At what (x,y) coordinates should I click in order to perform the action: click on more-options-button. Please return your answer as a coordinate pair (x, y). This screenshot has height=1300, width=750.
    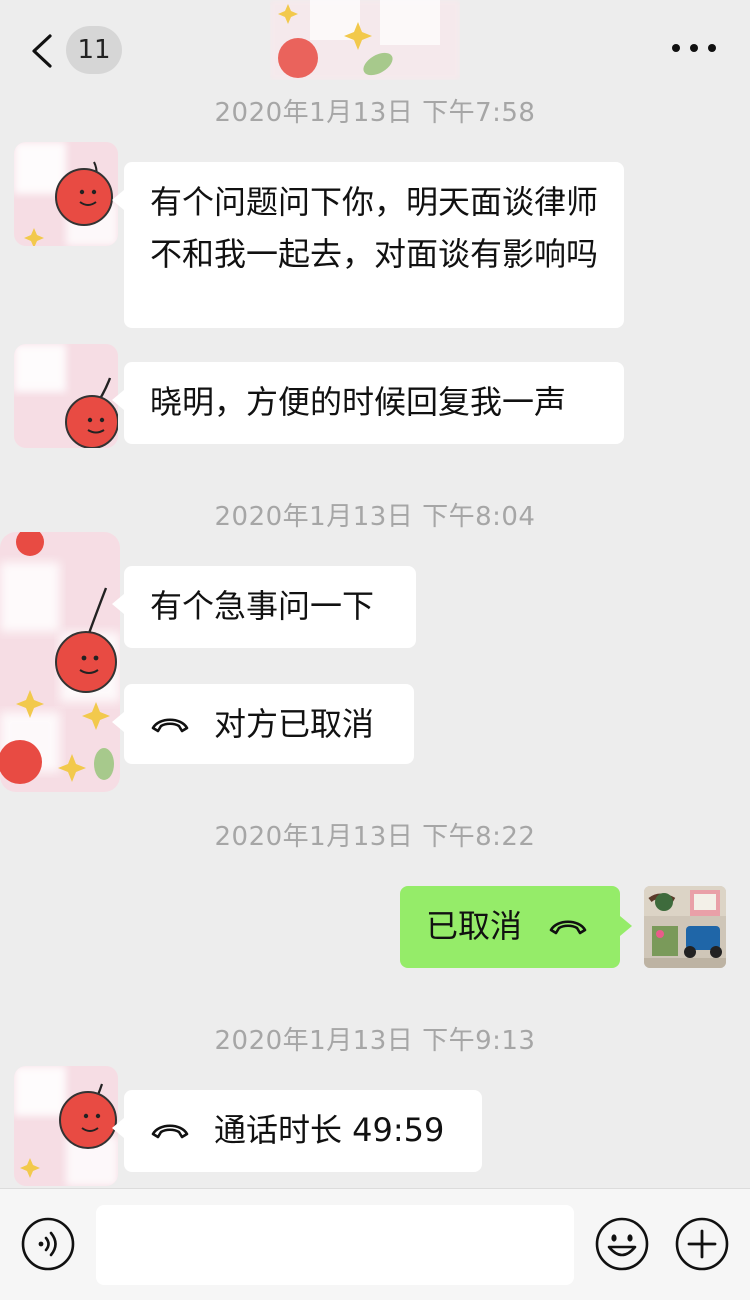
    Looking at the image, I should click on (694, 48).